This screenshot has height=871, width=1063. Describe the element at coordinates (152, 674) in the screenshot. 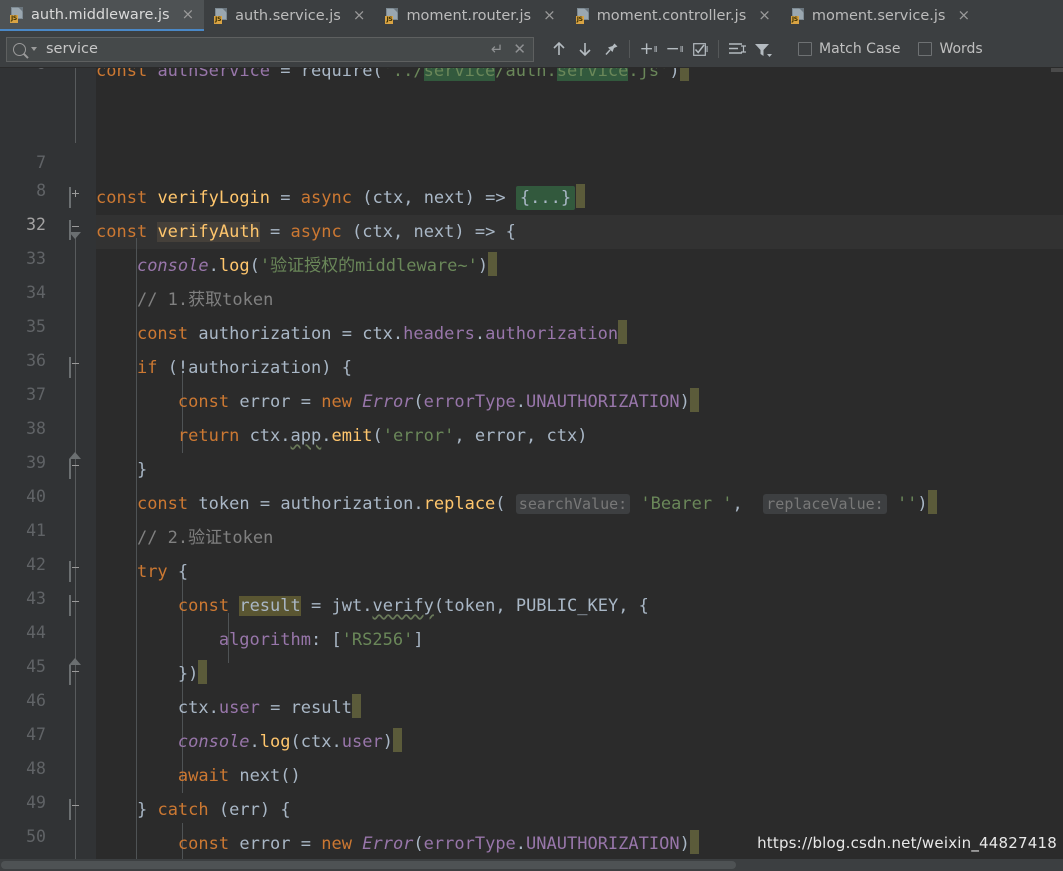

I see `code-line-45: })` at that location.